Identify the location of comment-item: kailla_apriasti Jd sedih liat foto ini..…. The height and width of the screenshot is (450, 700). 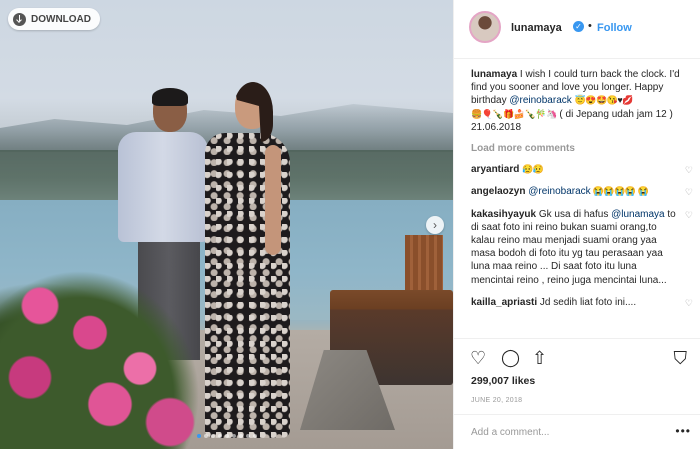
(582, 302).